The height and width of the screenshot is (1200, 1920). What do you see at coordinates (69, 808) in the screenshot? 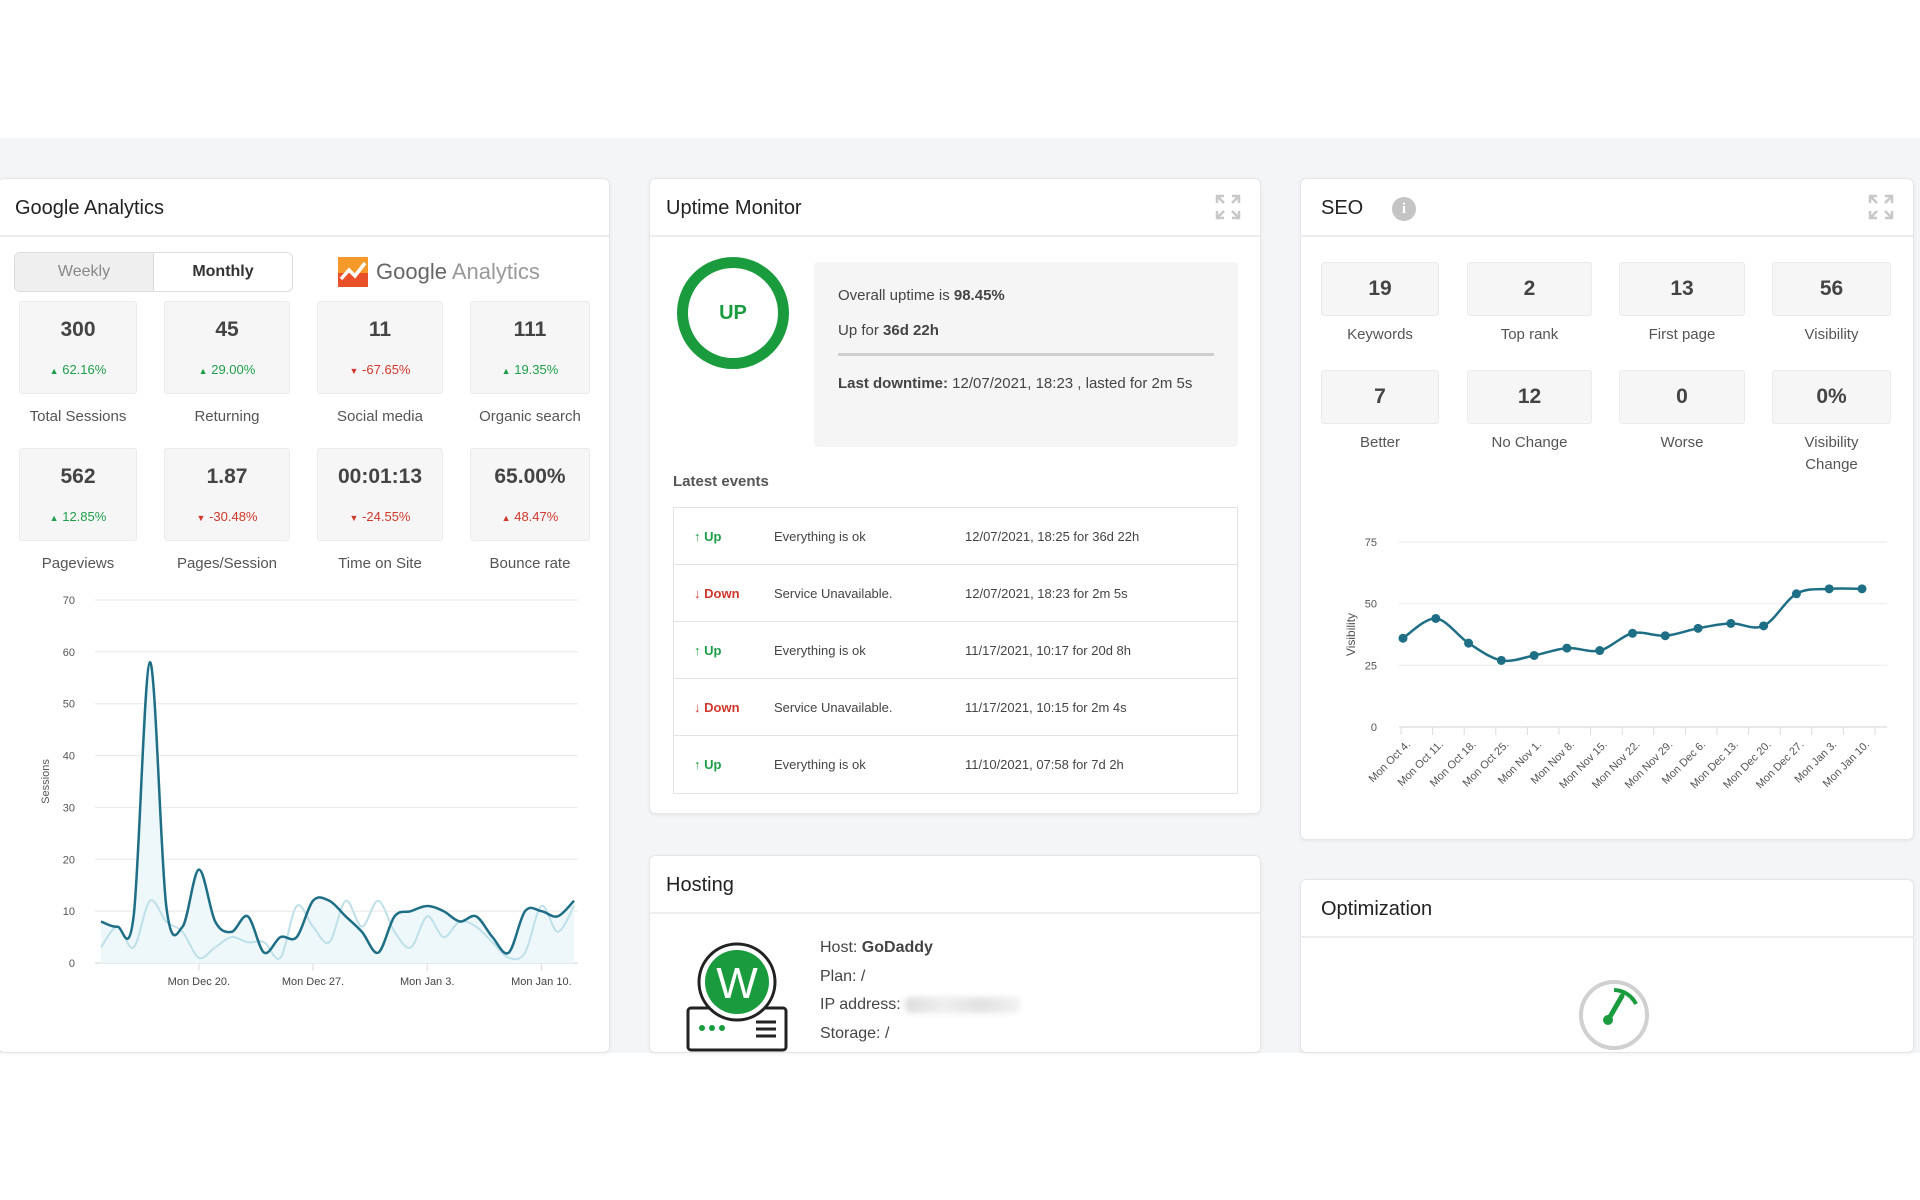
I see `y-tick-label: 30` at bounding box center [69, 808].